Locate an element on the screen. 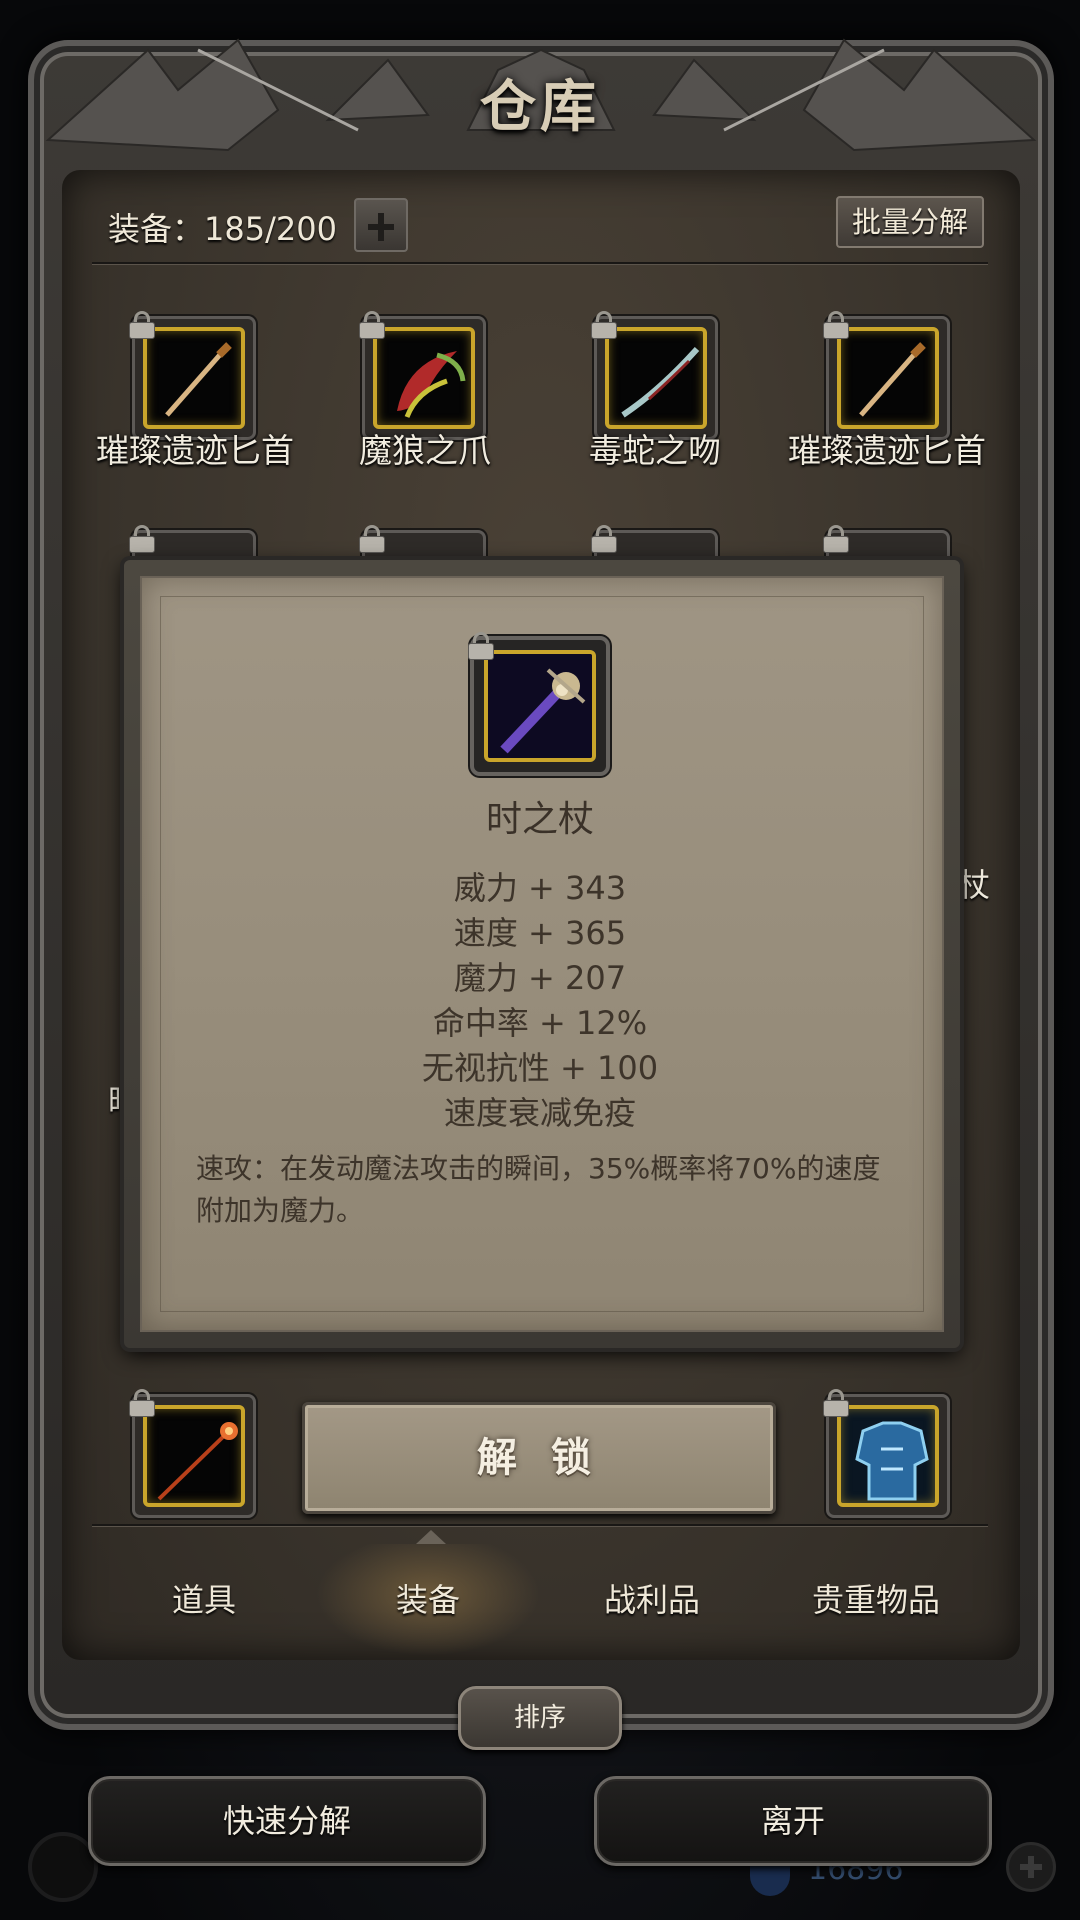 The width and height of the screenshot is (1080, 1920). tab-loot: 战利品 is located at coordinates (652, 1600).